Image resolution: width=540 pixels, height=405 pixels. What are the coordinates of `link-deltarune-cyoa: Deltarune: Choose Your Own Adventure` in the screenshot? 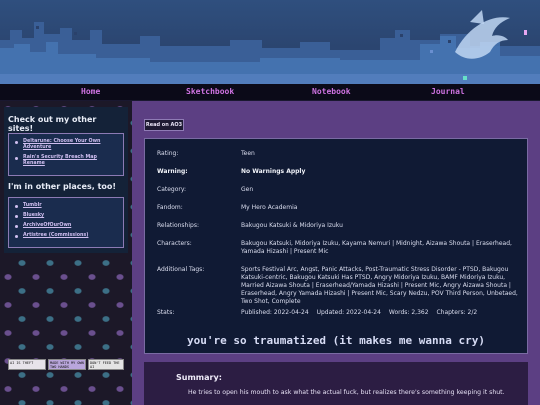 It's located at (66, 145).